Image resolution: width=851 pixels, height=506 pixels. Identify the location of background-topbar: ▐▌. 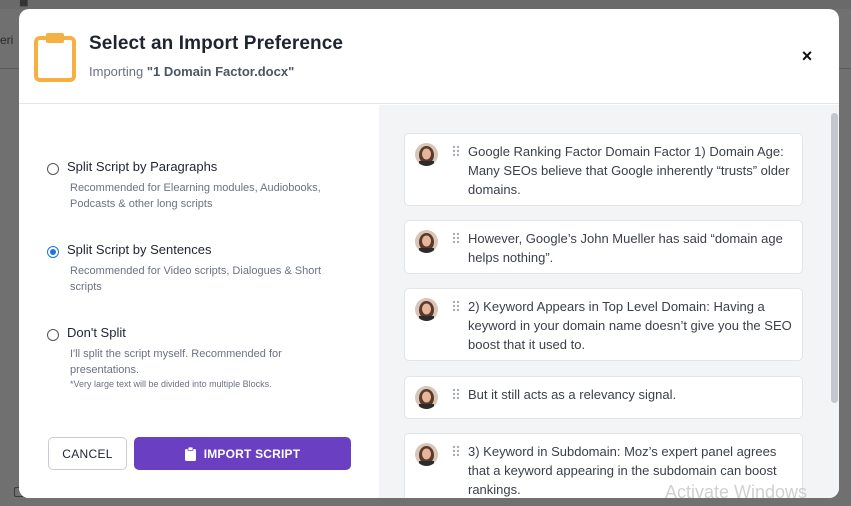
(425, 4).